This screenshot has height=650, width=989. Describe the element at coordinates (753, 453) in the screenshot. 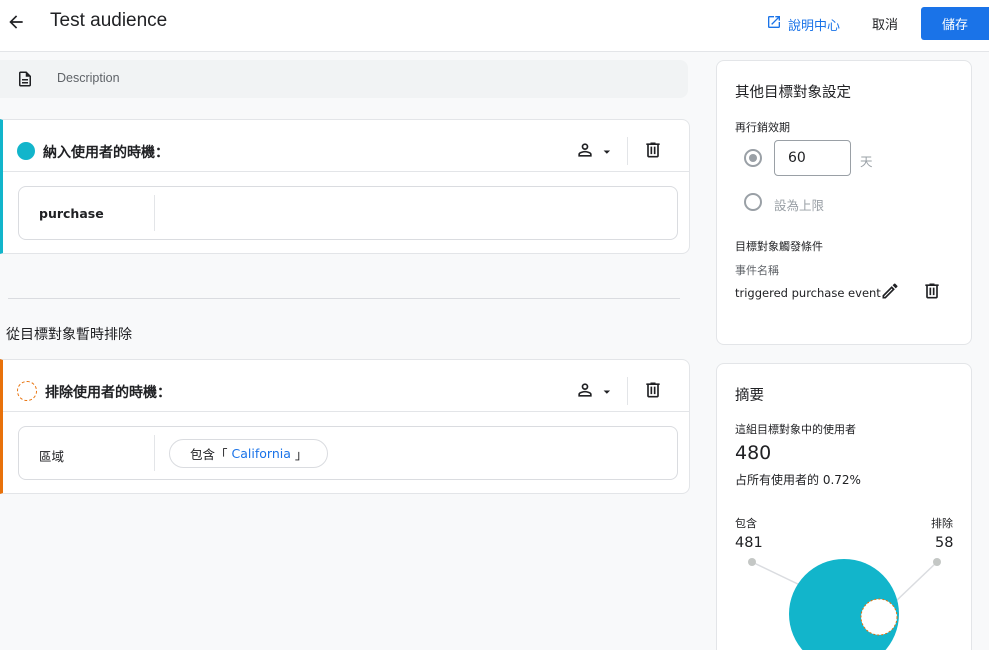

I see `users-count: 480` at that location.